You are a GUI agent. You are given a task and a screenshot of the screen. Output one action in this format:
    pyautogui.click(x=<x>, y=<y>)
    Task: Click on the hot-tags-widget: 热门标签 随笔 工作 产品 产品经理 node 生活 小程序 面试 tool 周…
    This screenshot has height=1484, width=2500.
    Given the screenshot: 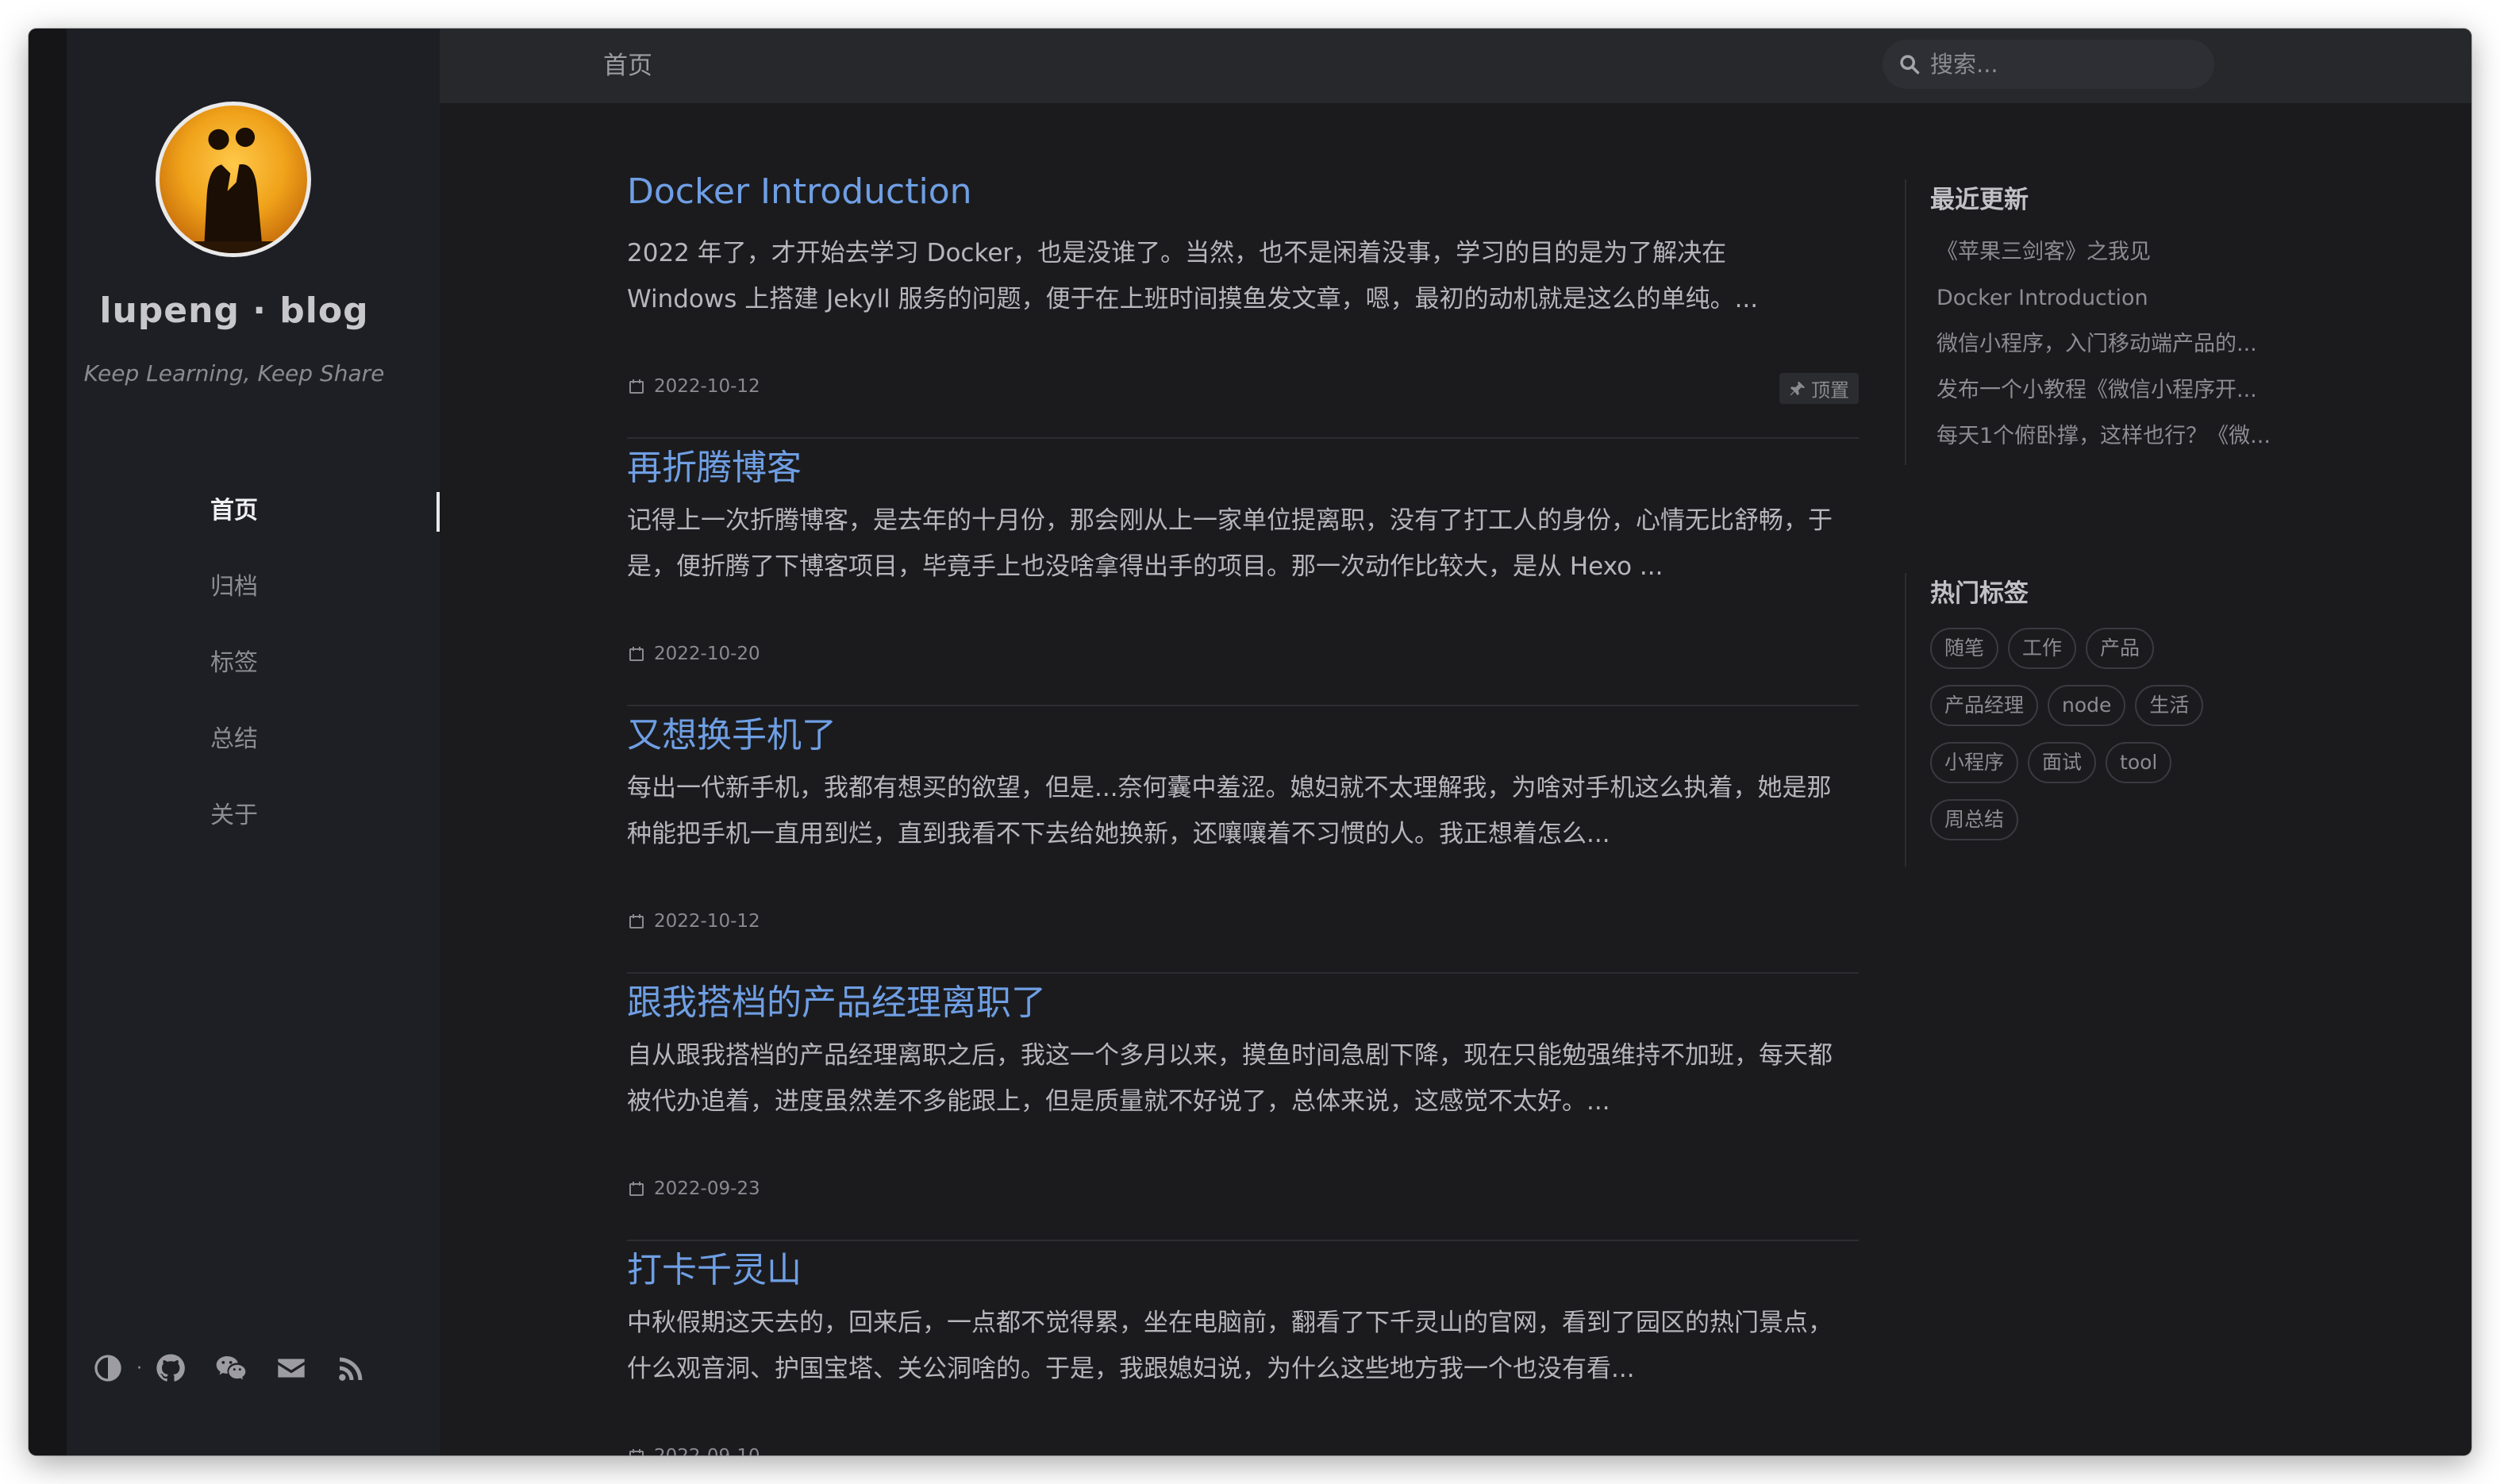 What is the action you would take?
    pyautogui.click(x=2127, y=720)
    